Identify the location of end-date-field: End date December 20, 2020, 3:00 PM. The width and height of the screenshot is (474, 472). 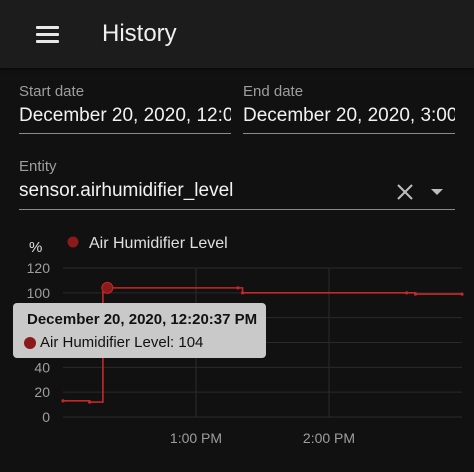
(349, 108).